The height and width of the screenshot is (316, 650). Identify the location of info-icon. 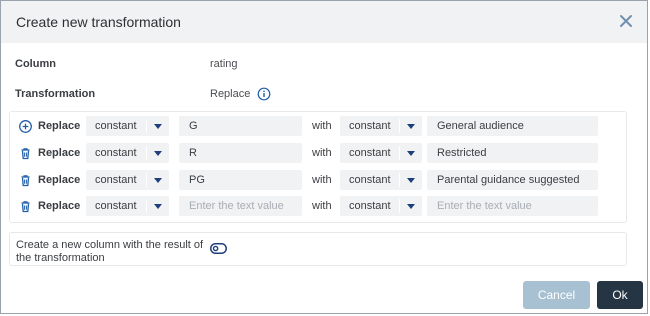
(264, 94).